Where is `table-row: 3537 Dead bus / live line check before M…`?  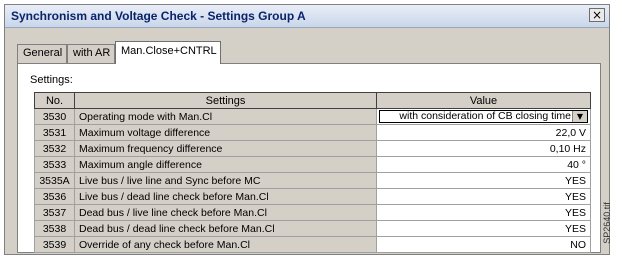 table-row: 3537 Dead bus / live line check before M… is located at coordinates (312, 212).